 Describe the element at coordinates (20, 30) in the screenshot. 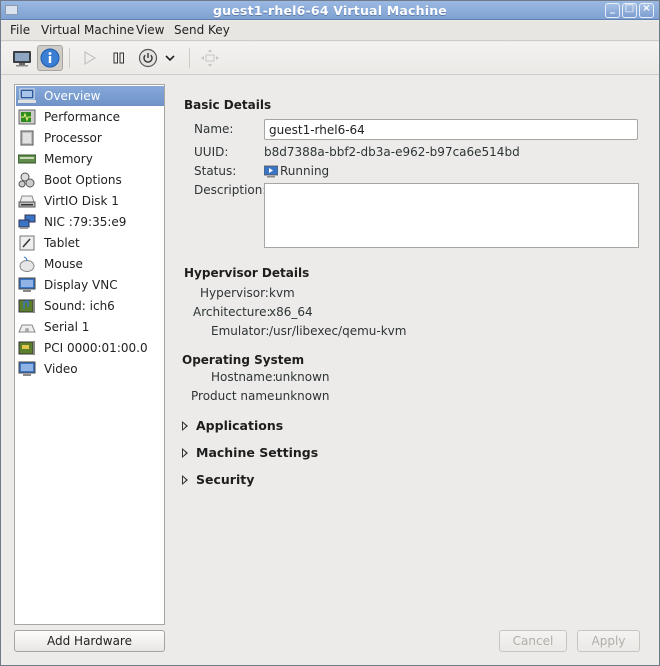

I see `menu-file: File` at that location.